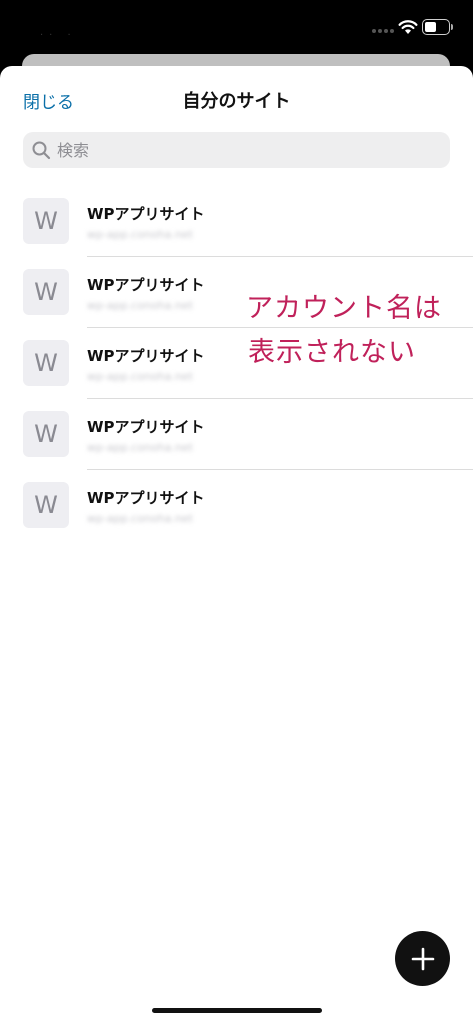 This screenshot has height=1024, width=473. Describe the element at coordinates (48, 100) in the screenshot. I see `close-button: 閉じる` at that location.